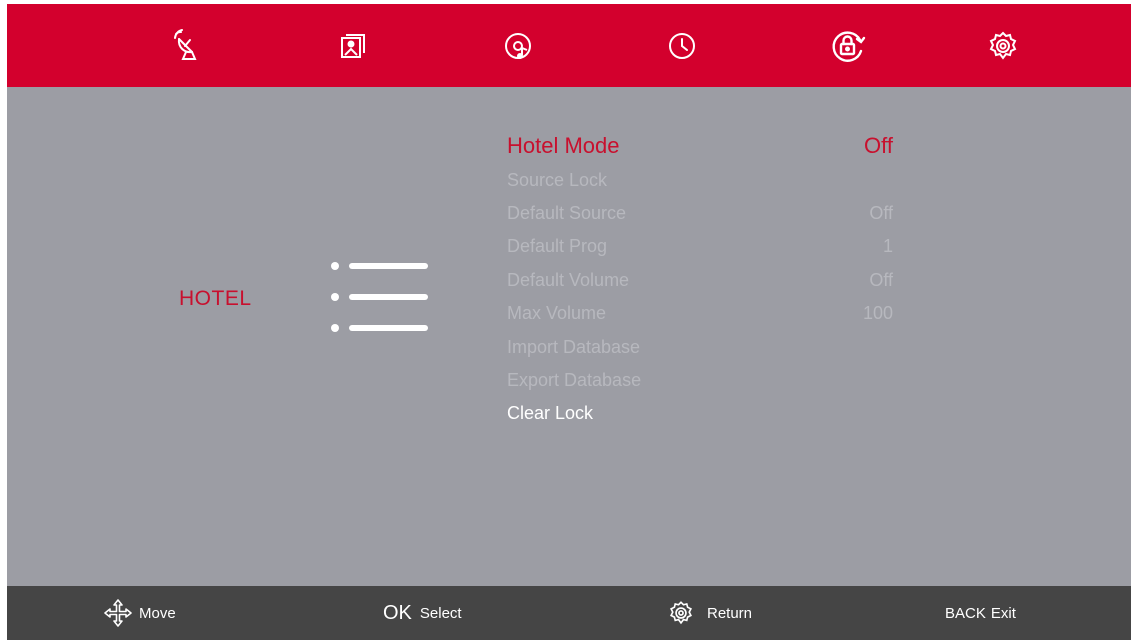 The height and width of the screenshot is (644, 1138). What do you see at coordinates (187, 46) in the screenshot?
I see `satellite-dish-icon` at bounding box center [187, 46].